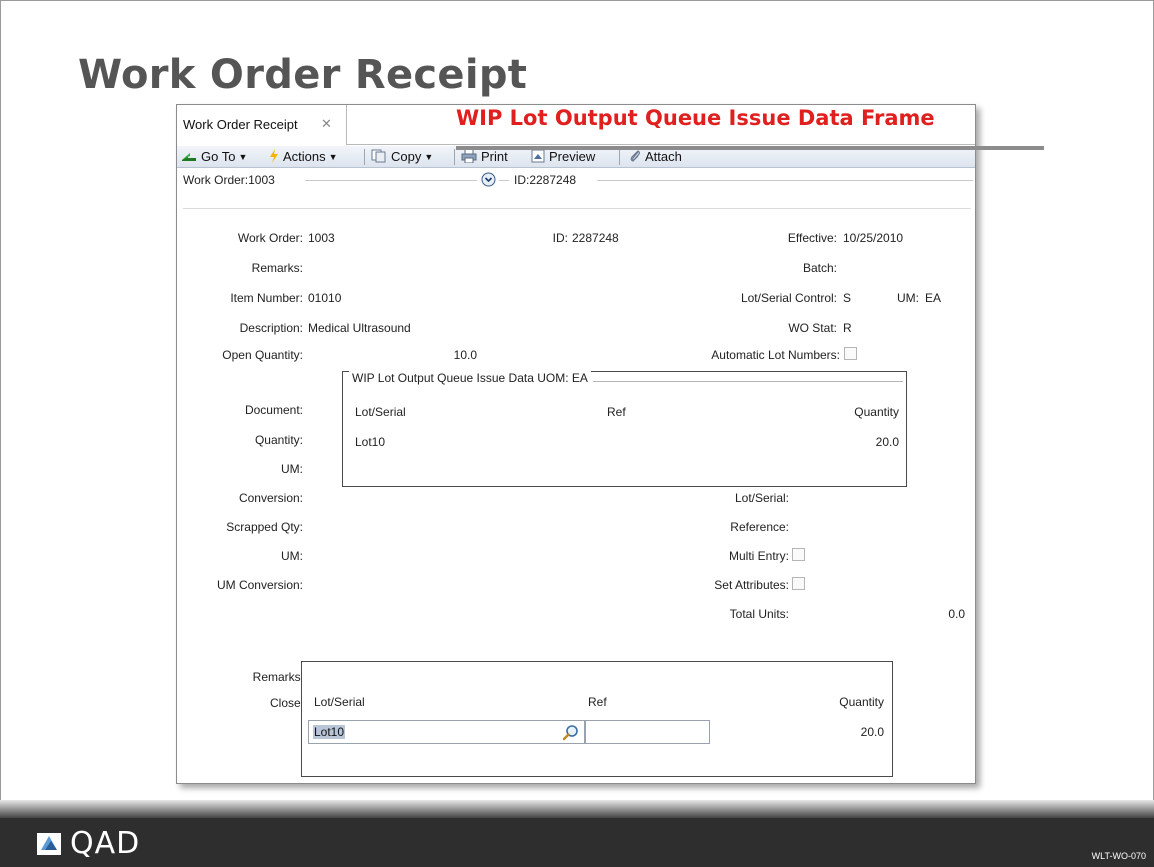  Describe the element at coordinates (597, 702) in the screenshot. I see `entry-col-ref: Ref` at that location.